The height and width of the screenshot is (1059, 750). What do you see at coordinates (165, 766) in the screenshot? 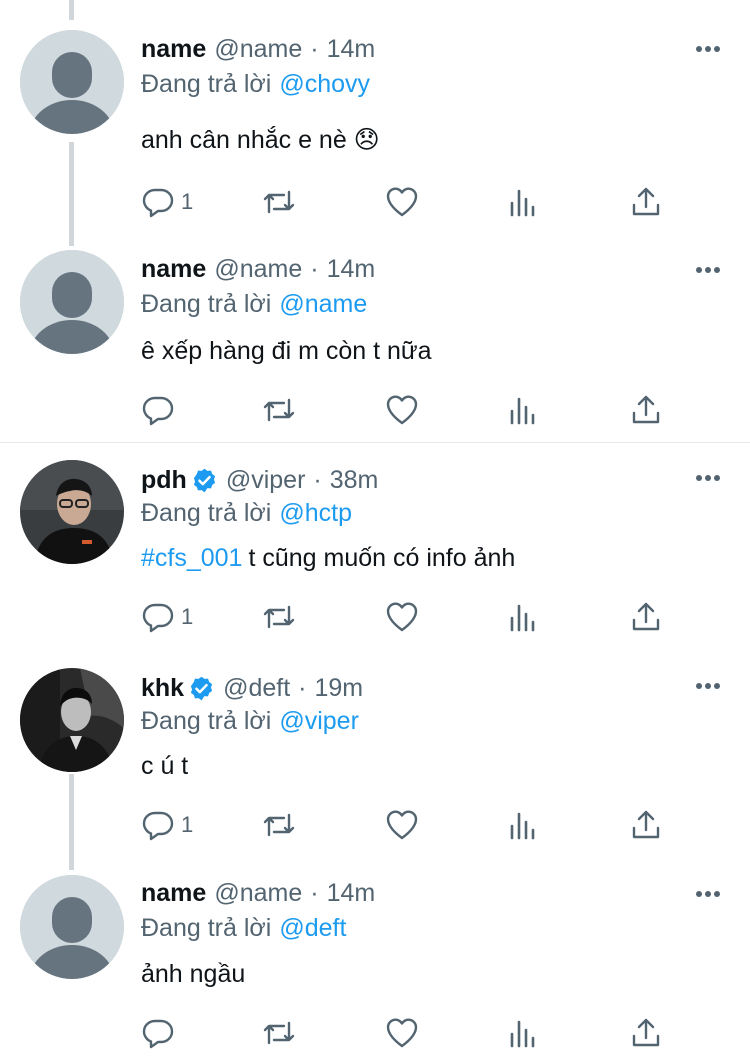
I see `tweet-text: c ú t` at bounding box center [165, 766].